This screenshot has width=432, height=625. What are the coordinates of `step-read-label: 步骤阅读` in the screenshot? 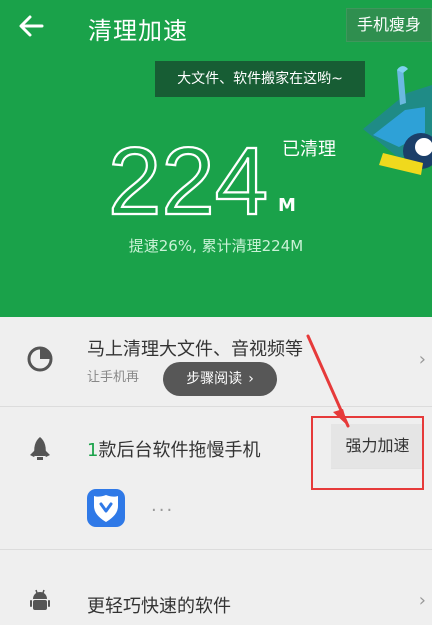 It's located at (214, 379).